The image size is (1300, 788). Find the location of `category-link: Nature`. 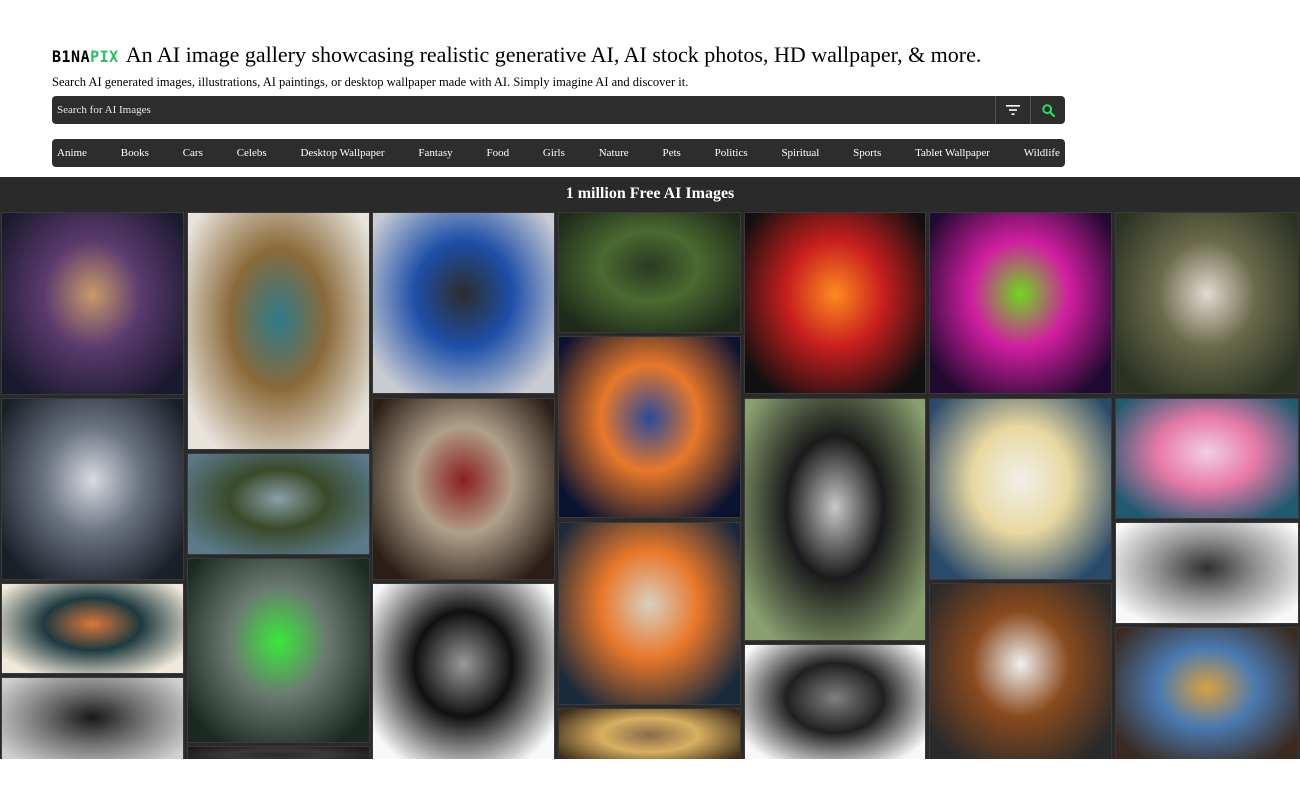

category-link: Nature is located at coordinates (614, 153).